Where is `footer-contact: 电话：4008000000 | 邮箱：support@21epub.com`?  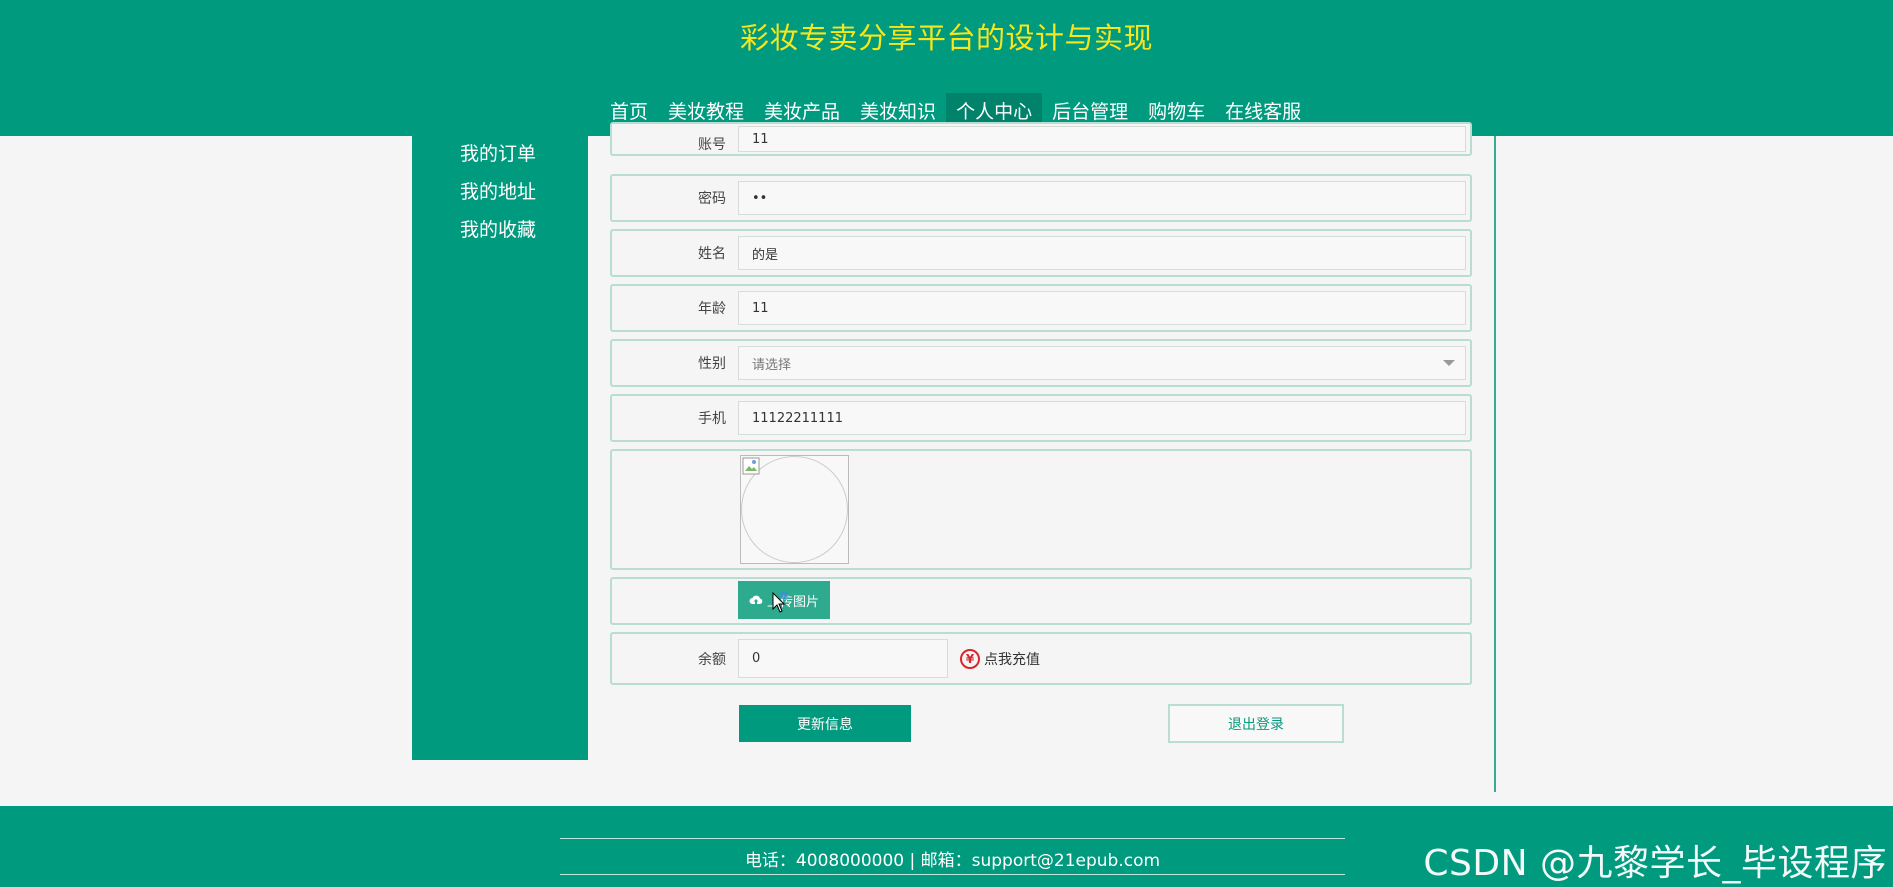
footer-contact: 电话：4008000000 | 邮箱：support@21epub.com is located at coordinates (952, 861).